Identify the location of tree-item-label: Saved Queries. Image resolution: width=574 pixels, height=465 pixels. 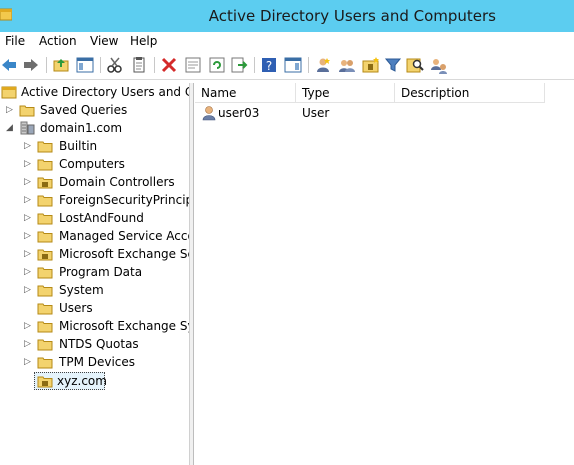
(84, 110).